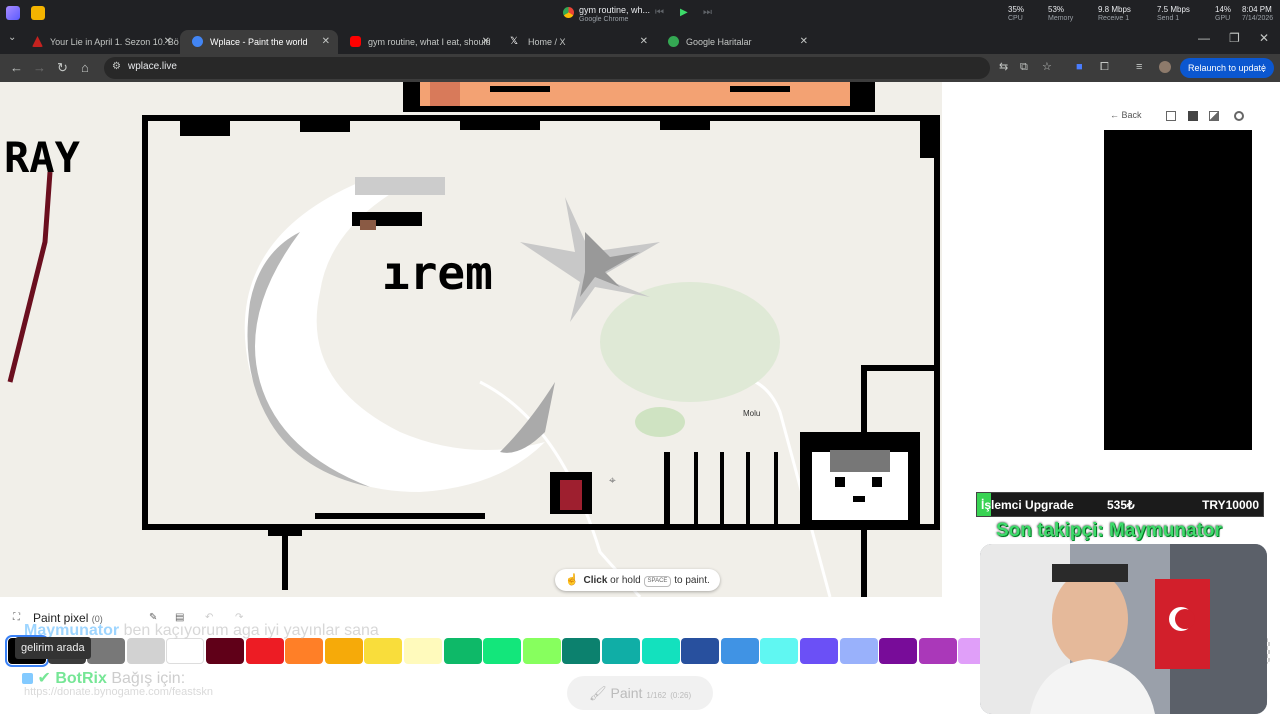  Describe the element at coordinates (103, 678) in the screenshot. I see `chat-message-2: ✔ BotRix Bağış için:` at that location.